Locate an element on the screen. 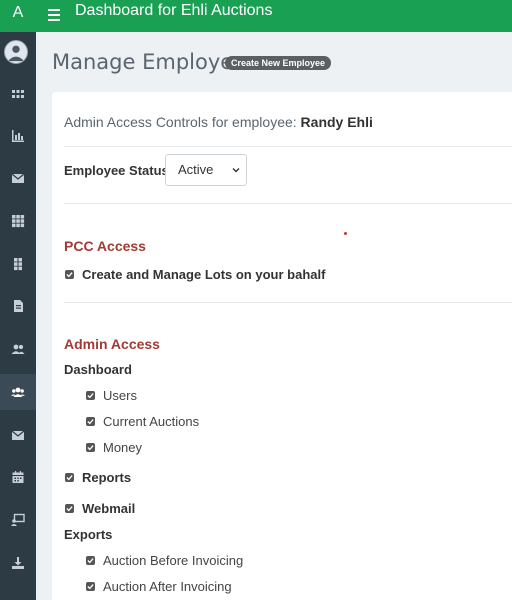 The image size is (512, 600). download-icon is located at coordinates (18, 563).